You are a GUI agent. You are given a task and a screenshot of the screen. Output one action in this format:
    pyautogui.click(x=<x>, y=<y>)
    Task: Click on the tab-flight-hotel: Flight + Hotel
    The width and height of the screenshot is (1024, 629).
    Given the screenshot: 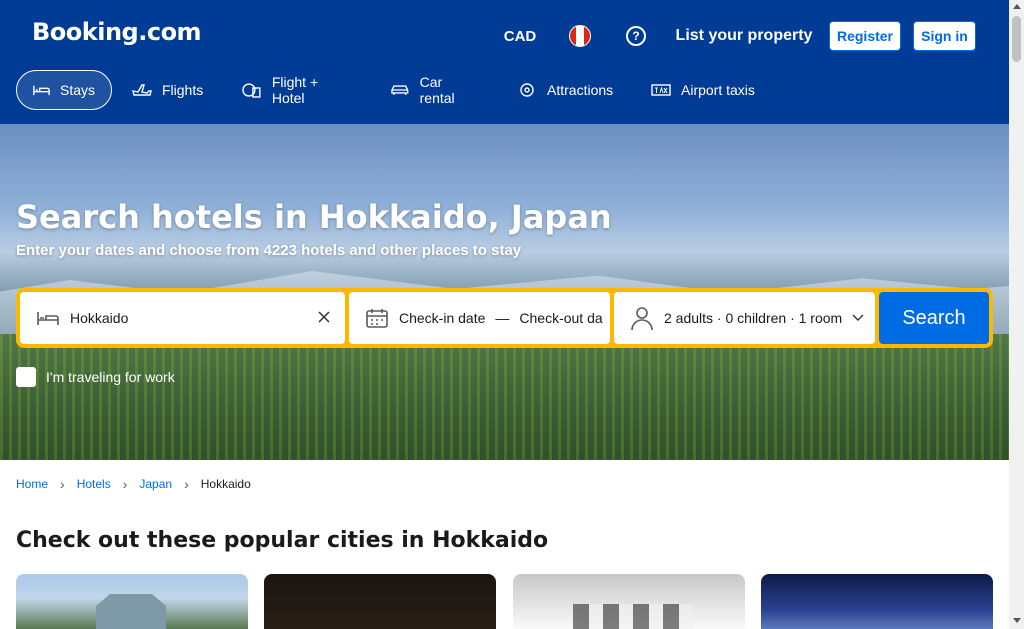 What is the action you would take?
    pyautogui.click(x=298, y=90)
    